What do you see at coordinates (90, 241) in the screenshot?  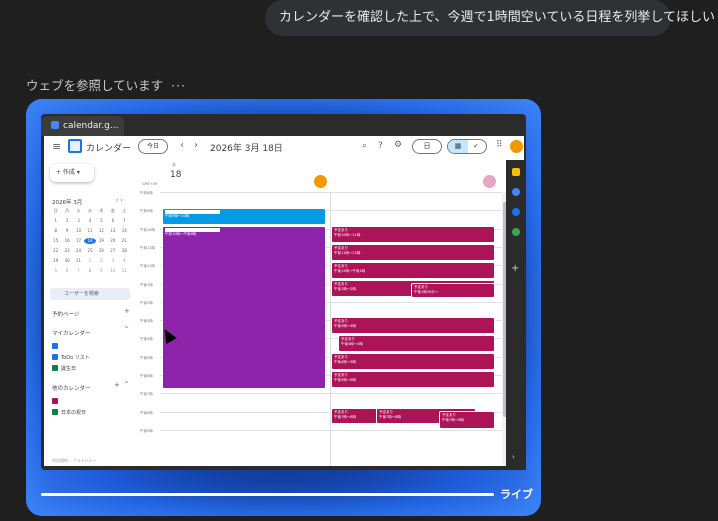 I see `mini-day: 18` at bounding box center [90, 241].